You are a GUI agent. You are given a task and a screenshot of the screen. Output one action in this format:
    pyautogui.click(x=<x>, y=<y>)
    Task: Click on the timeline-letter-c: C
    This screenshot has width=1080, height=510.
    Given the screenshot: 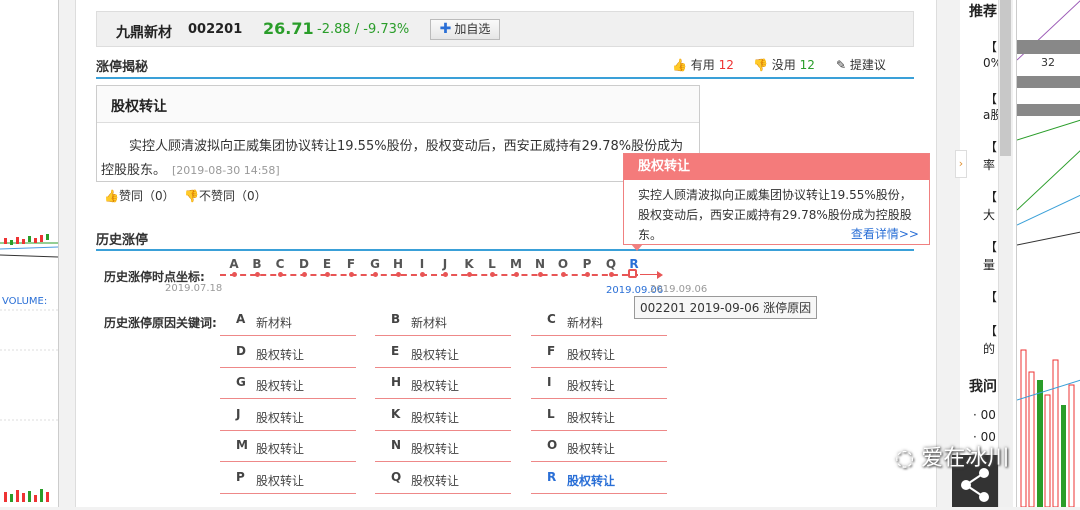 What is the action you would take?
    pyautogui.click(x=280, y=264)
    